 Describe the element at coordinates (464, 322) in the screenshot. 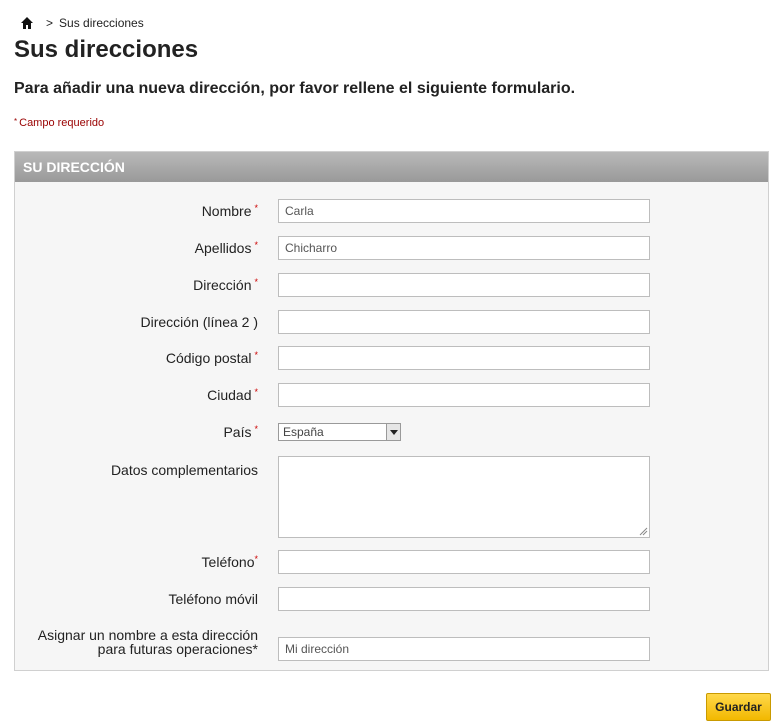

I see `direccion2-input` at that location.